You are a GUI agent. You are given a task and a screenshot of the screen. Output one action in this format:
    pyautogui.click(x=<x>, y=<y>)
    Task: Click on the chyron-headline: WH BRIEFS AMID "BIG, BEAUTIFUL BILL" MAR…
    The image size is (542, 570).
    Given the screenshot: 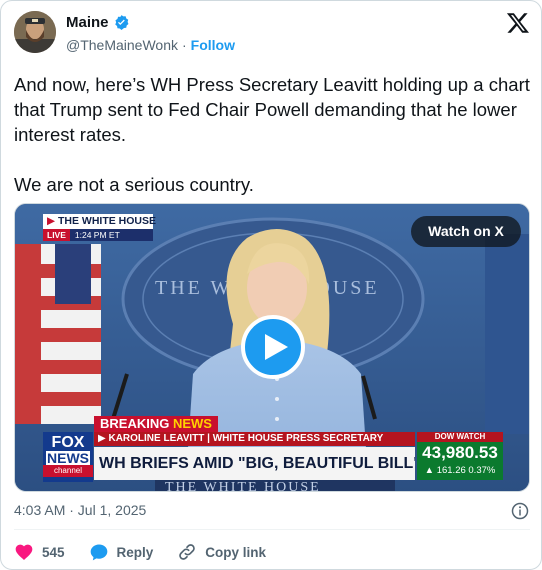 What is the action you would take?
    pyautogui.click(x=254, y=463)
    